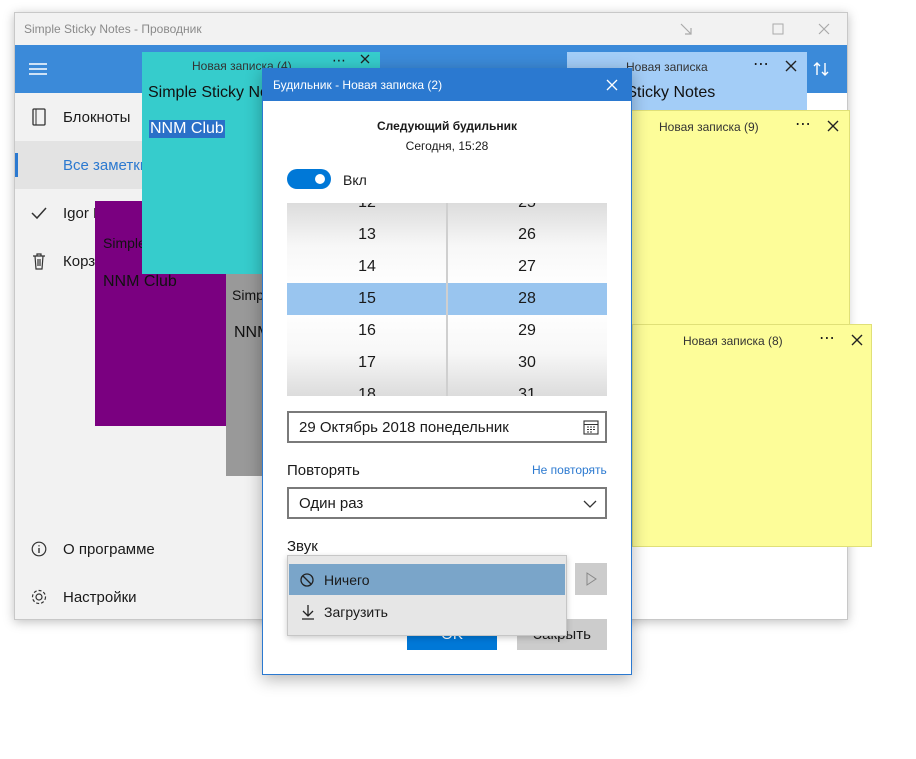 Image resolution: width=916 pixels, height=759 pixels. I want to click on nav-item-label: Блокноты, so click(97, 117).